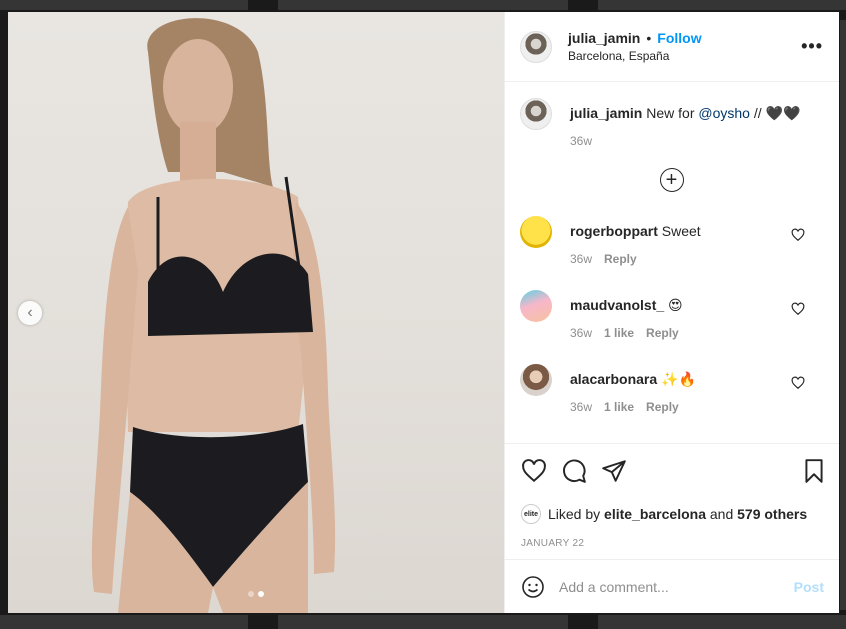  Describe the element at coordinates (672, 113) in the screenshot. I see `caption-text-prefix: New for` at that location.